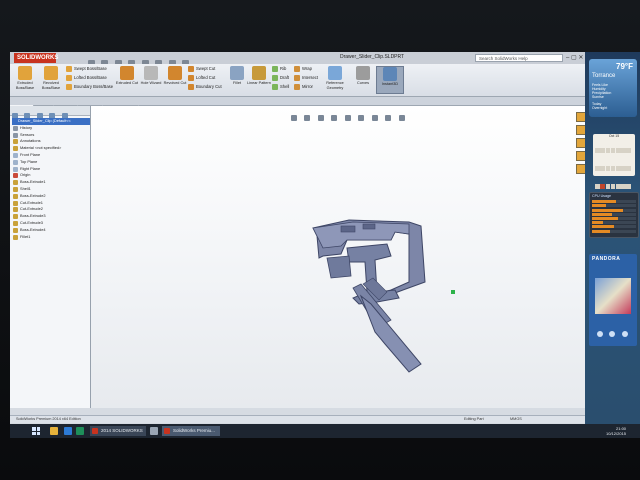 This screenshot has width=640, height=480. Describe the element at coordinates (361, 235) in the screenshot. I see `top-rail` at that location.